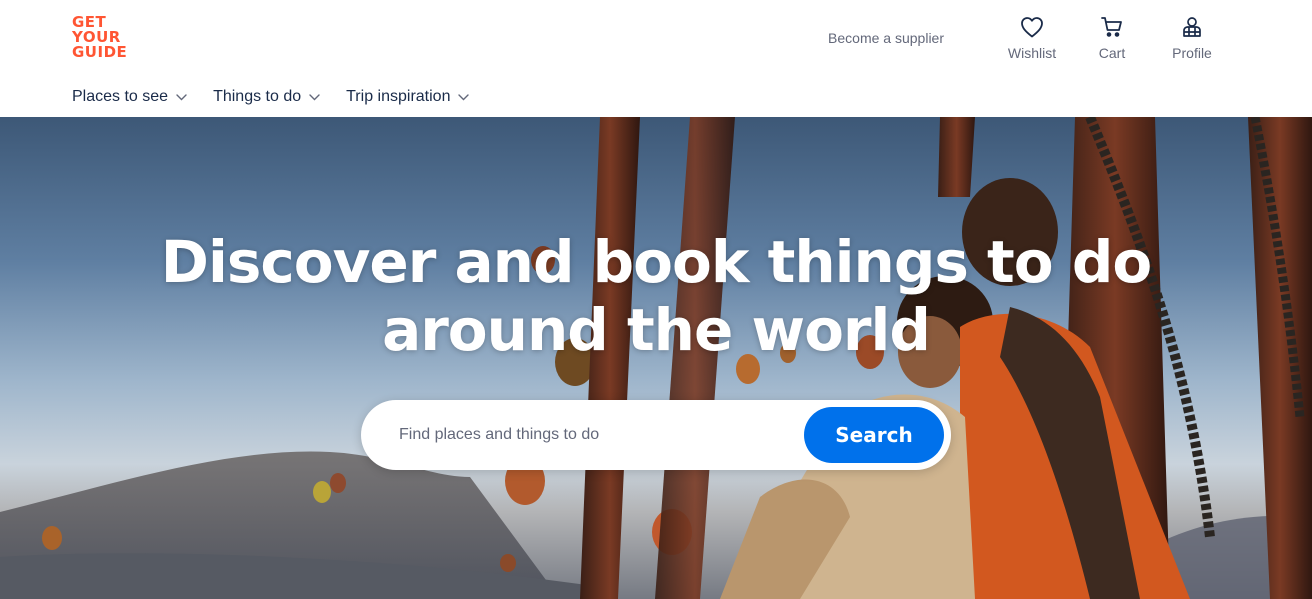  What do you see at coordinates (589, 435) in the screenshot?
I see `search-input` at bounding box center [589, 435].